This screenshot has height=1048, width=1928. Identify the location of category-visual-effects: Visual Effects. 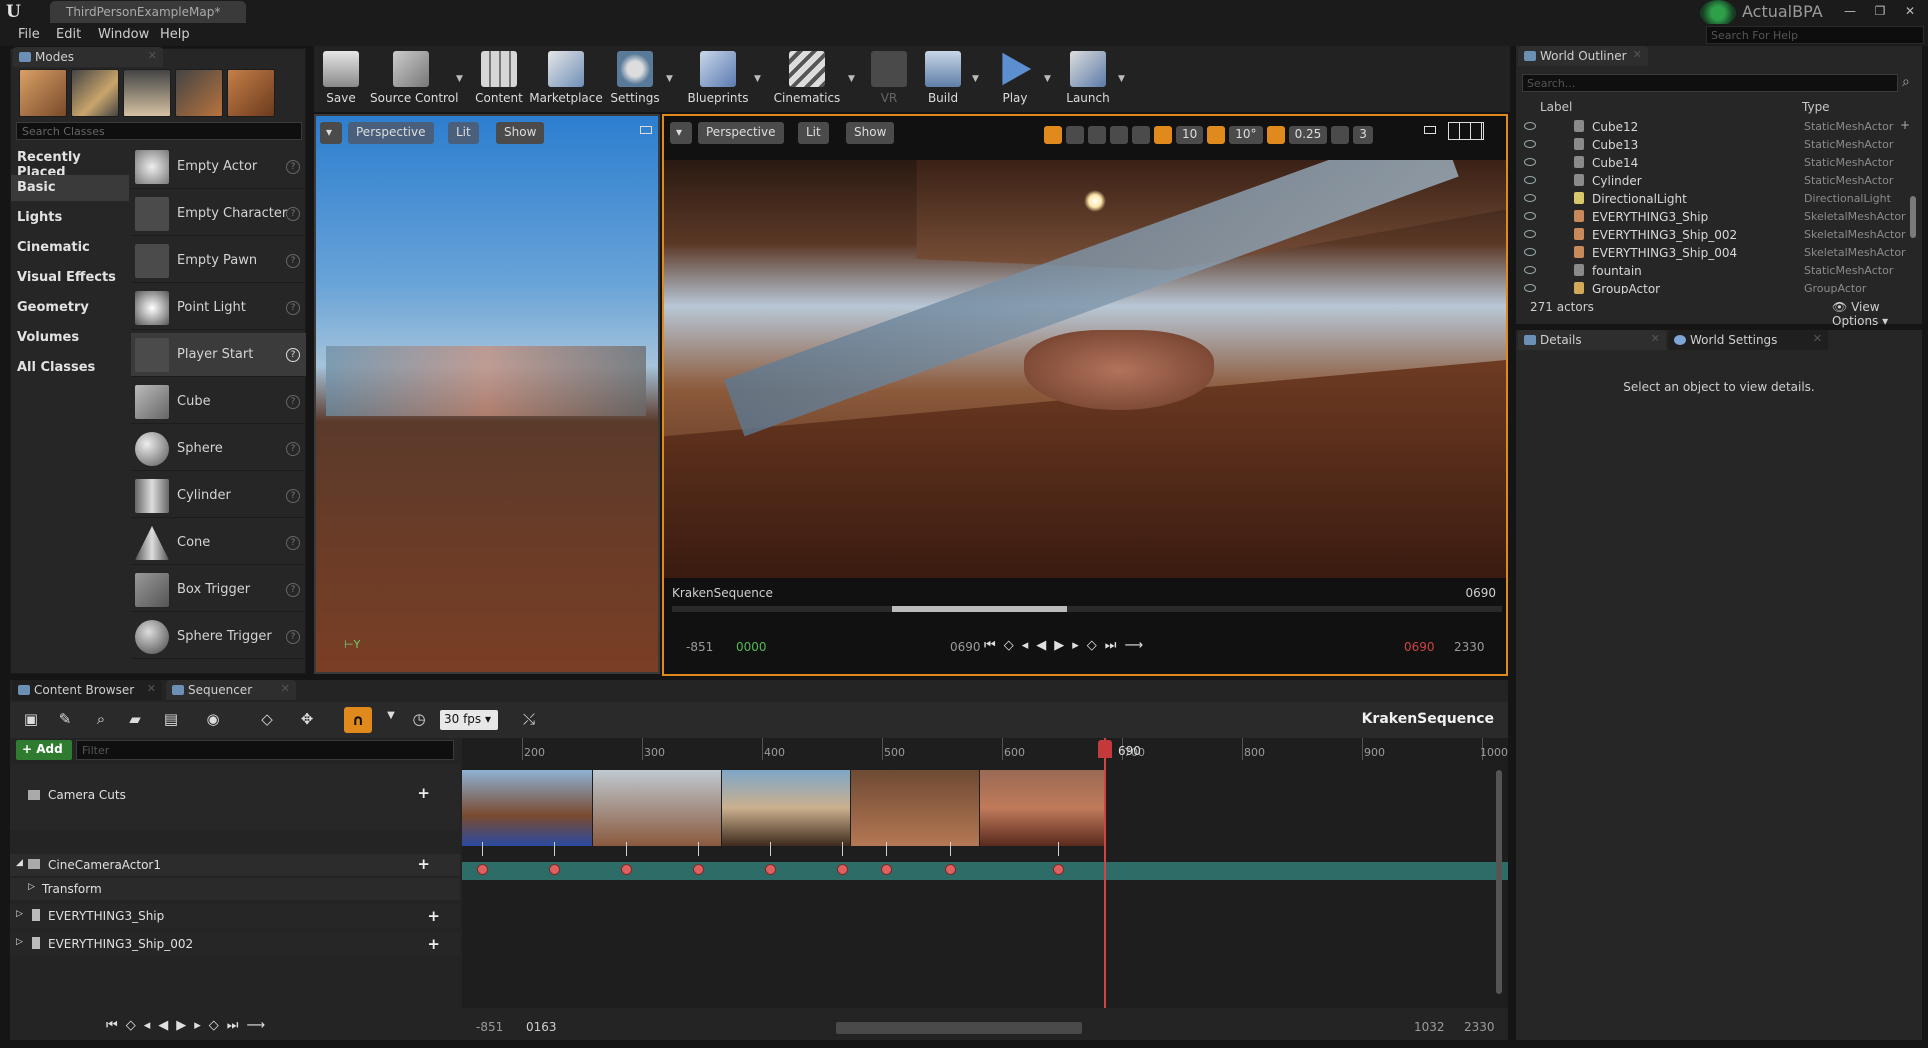
(70, 278).